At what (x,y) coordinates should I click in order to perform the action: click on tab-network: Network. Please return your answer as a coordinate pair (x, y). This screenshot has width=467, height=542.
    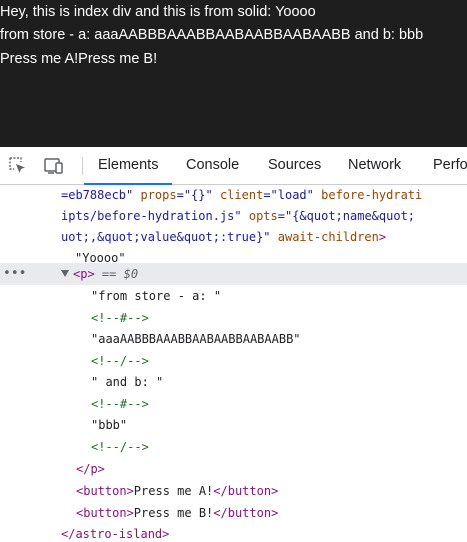
    Looking at the image, I should click on (374, 165).